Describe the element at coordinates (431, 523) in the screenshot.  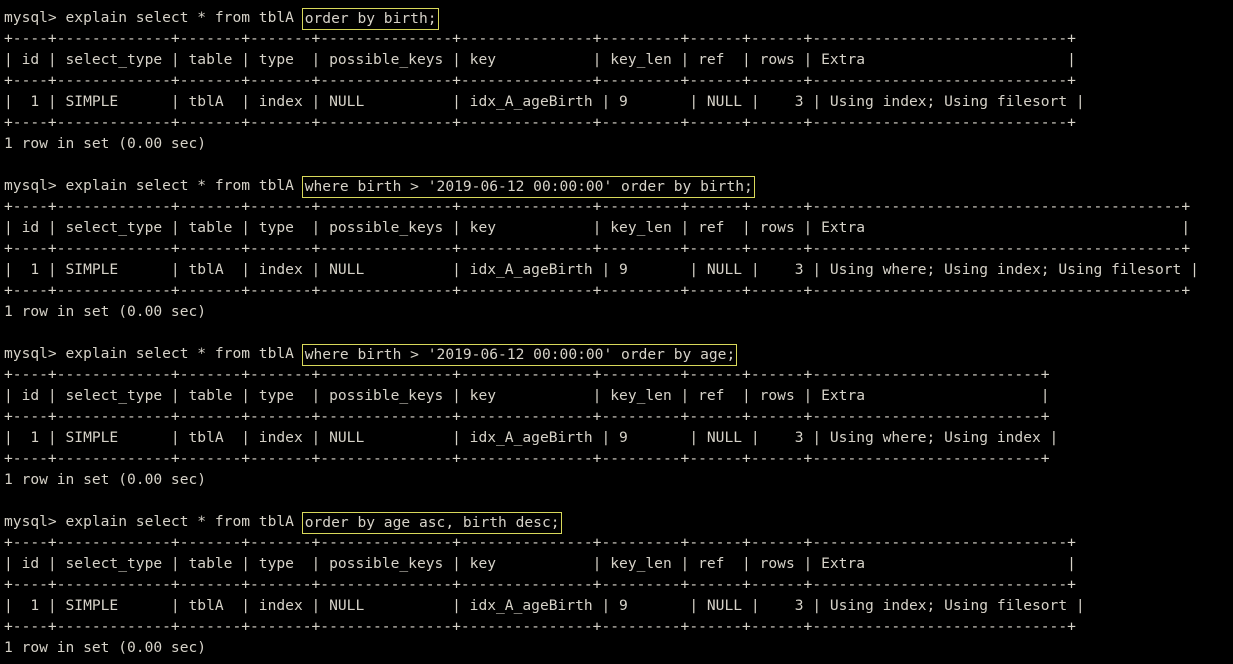
I see `highlighted-clause: order by age asc, birth desc;` at that location.